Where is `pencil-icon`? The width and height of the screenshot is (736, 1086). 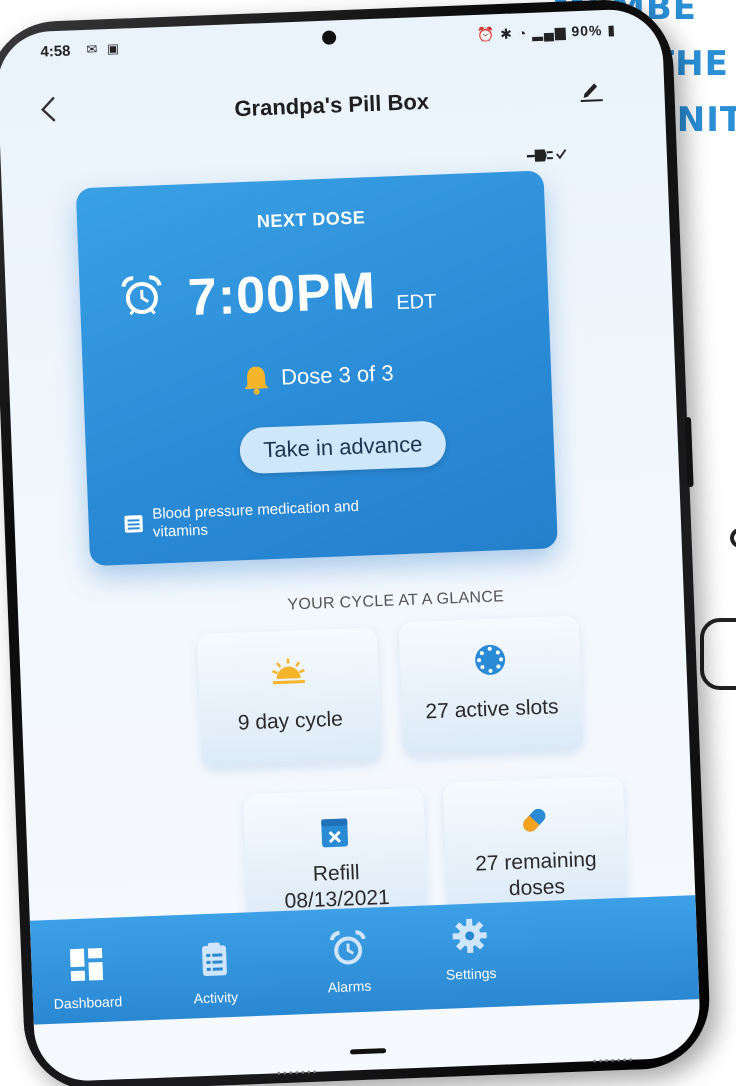
pencil-icon is located at coordinates (591, 92).